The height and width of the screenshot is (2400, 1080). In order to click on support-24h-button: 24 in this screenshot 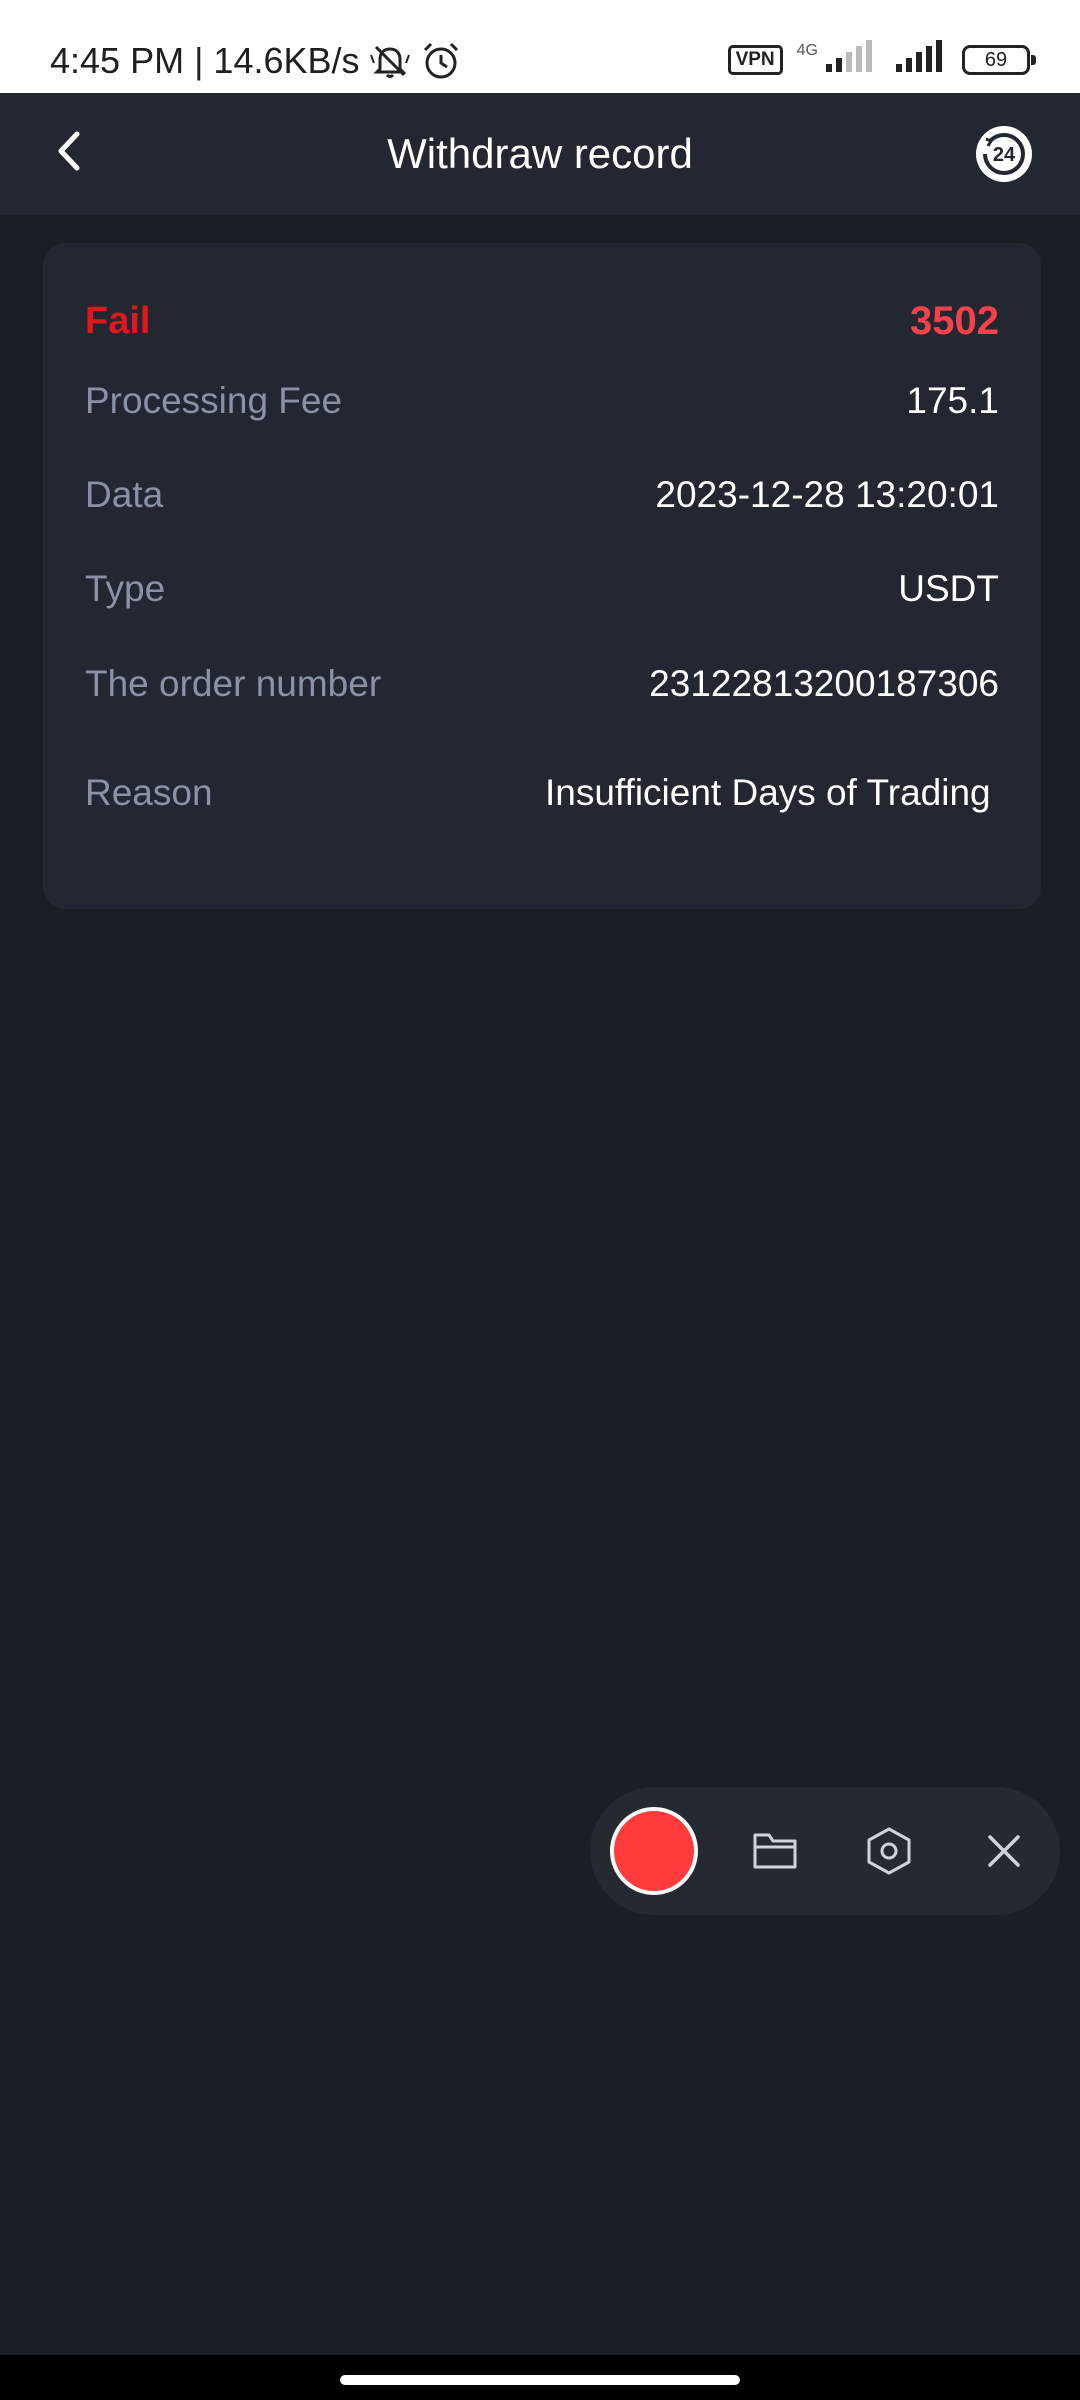, I will do `click(1004, 154)`.